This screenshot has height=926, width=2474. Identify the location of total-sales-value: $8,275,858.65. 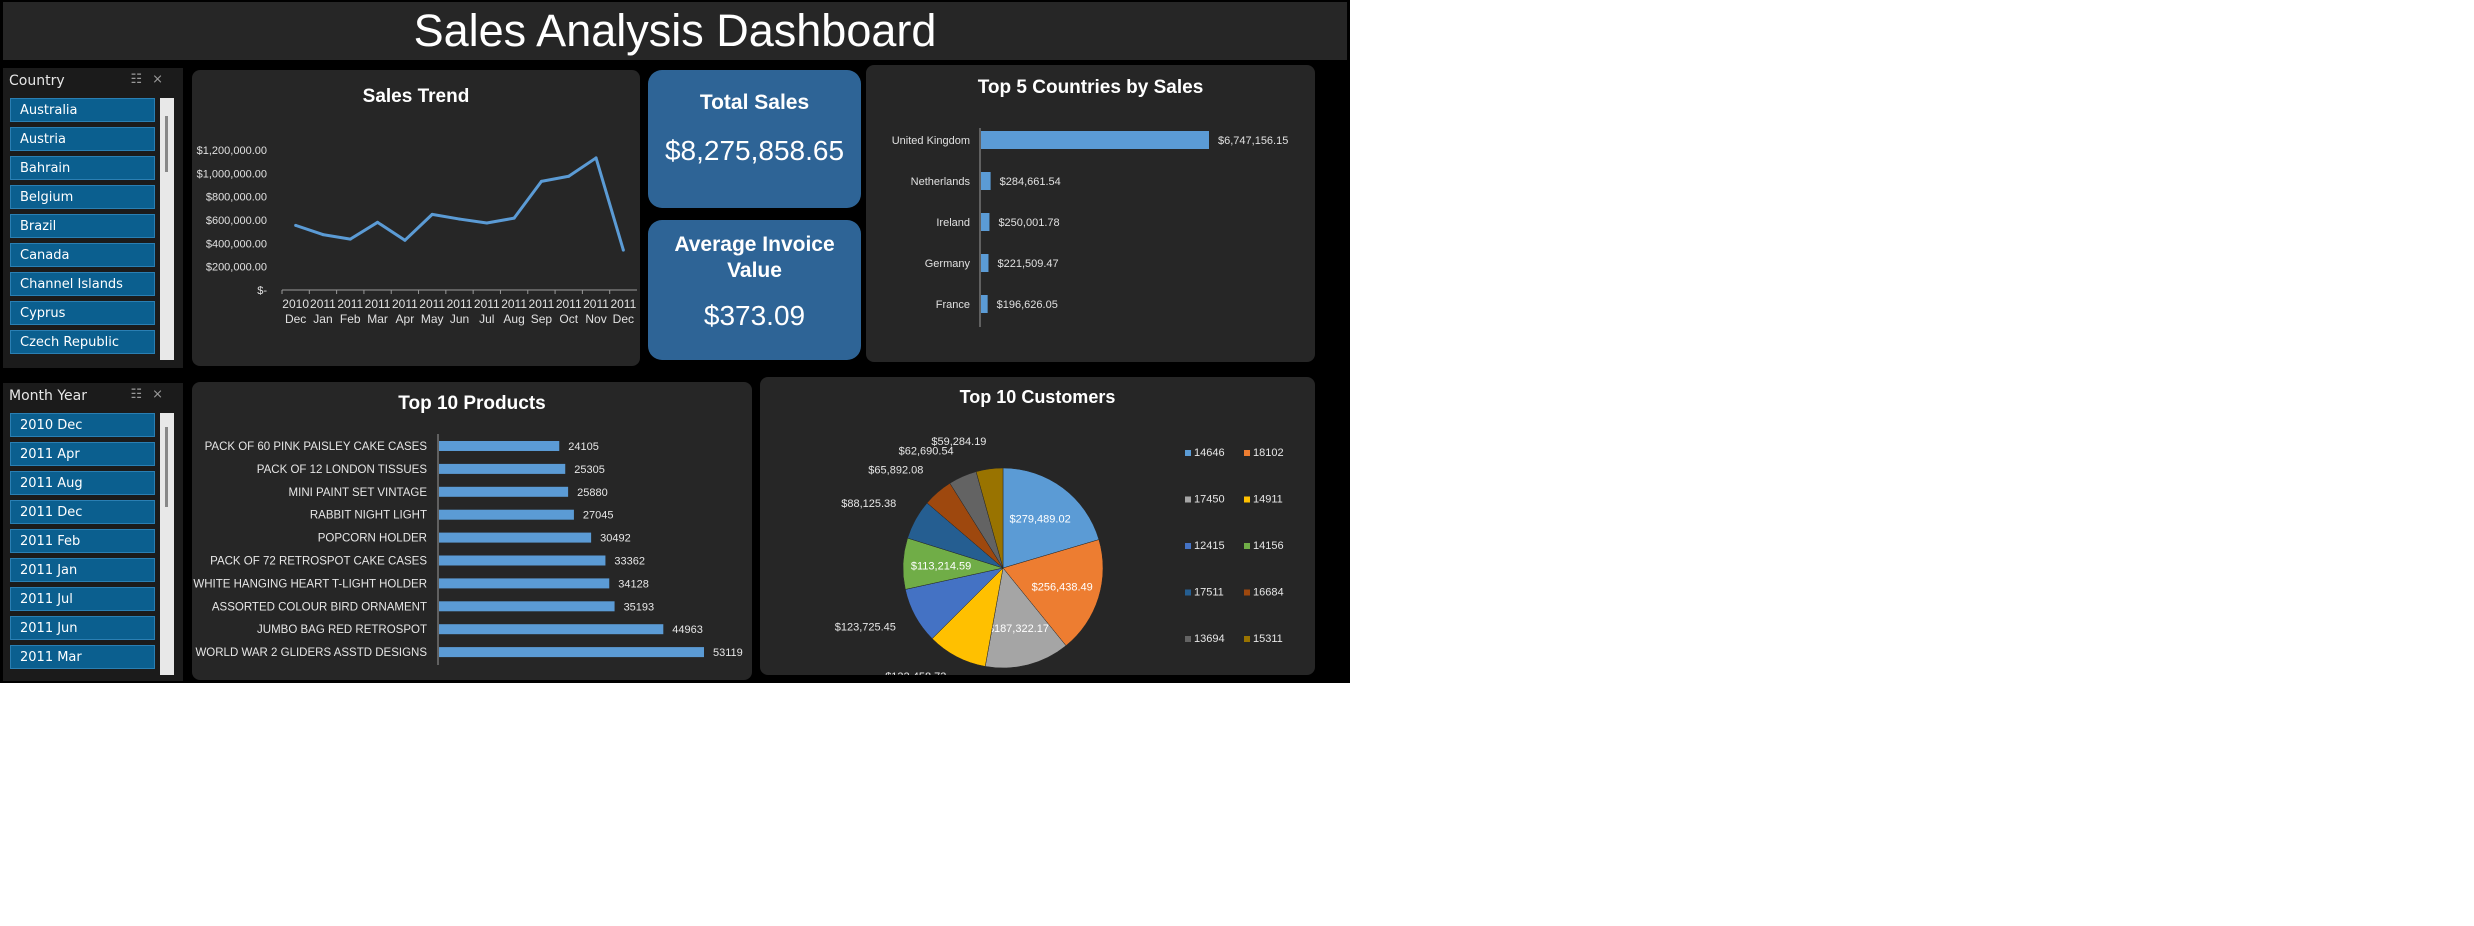
(754, 150).